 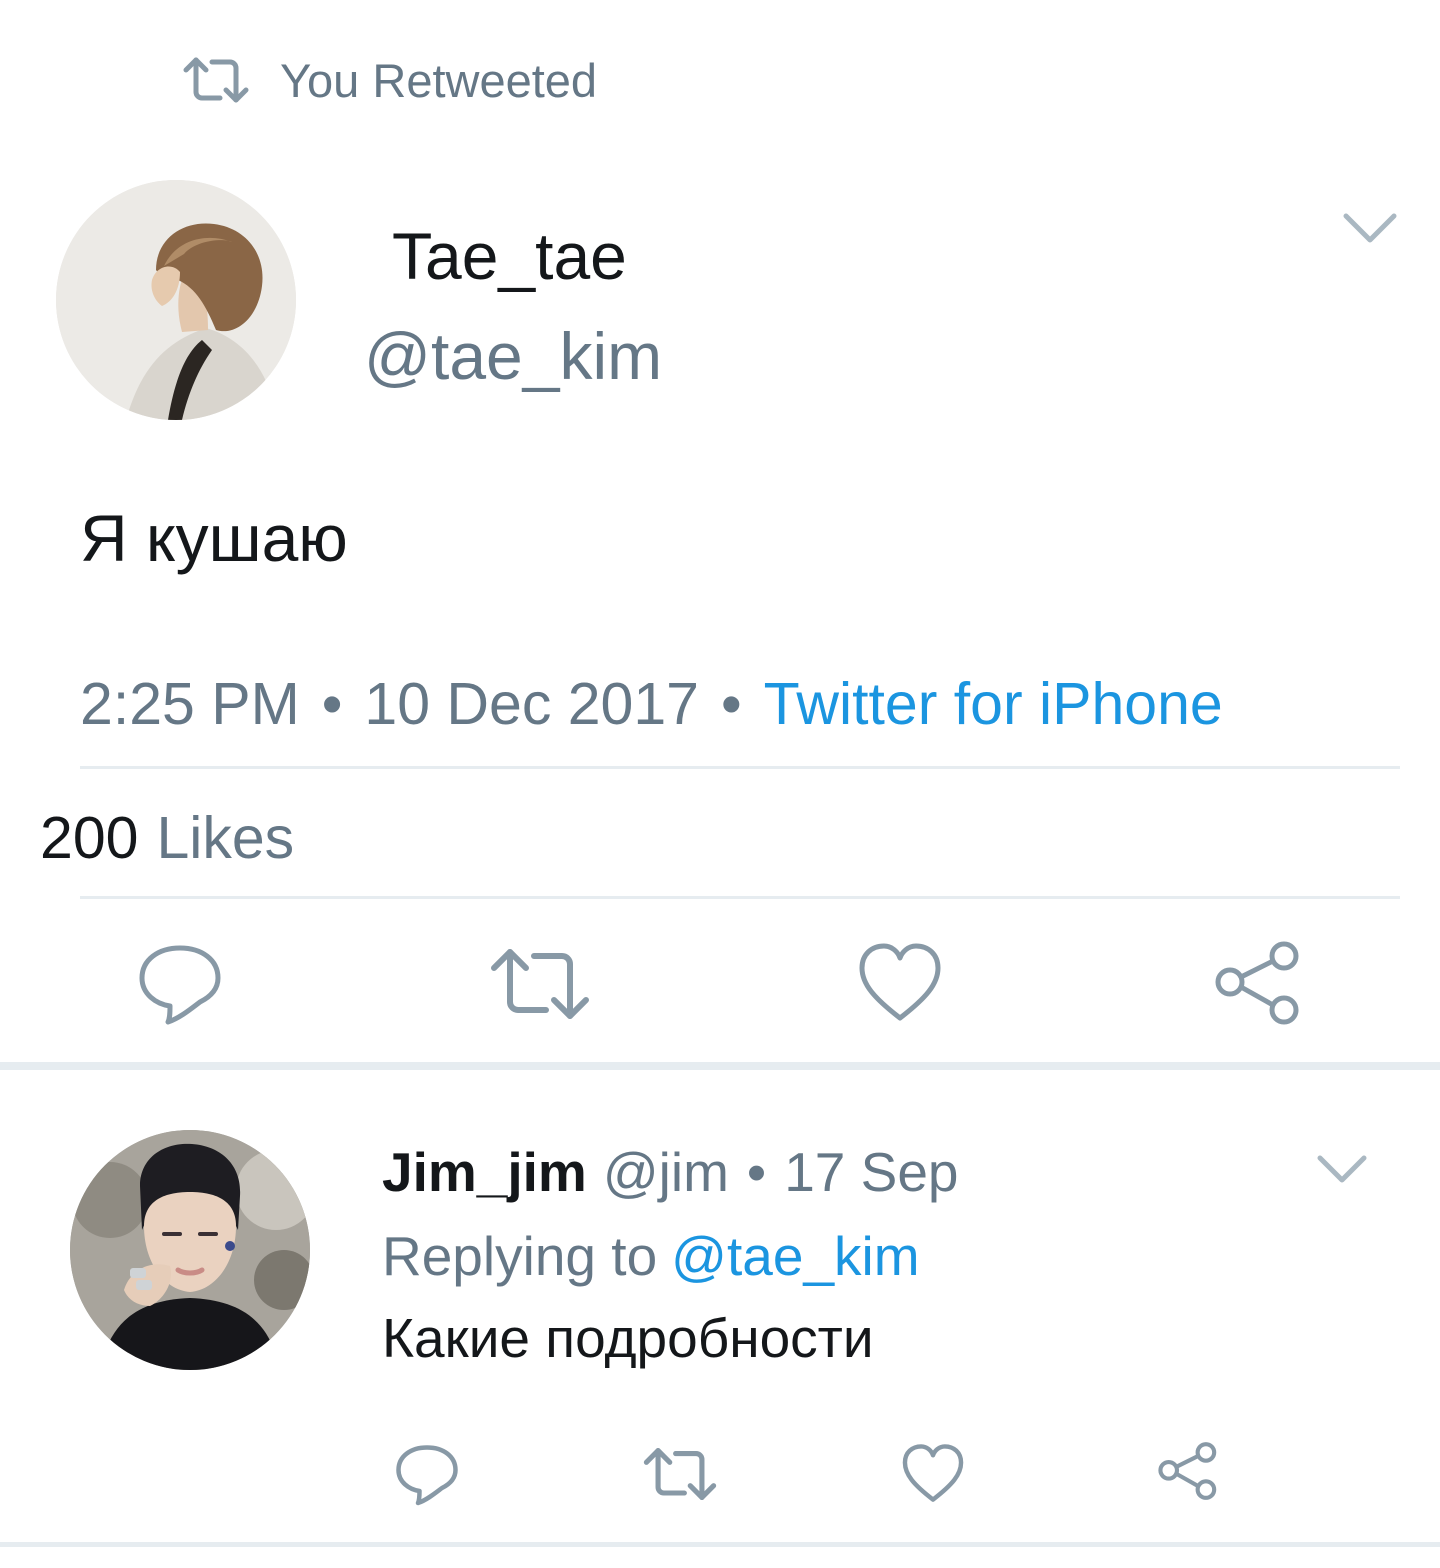 I want to click on replying-to: Replying to @tae_kim, so click(x=651, y=1256).